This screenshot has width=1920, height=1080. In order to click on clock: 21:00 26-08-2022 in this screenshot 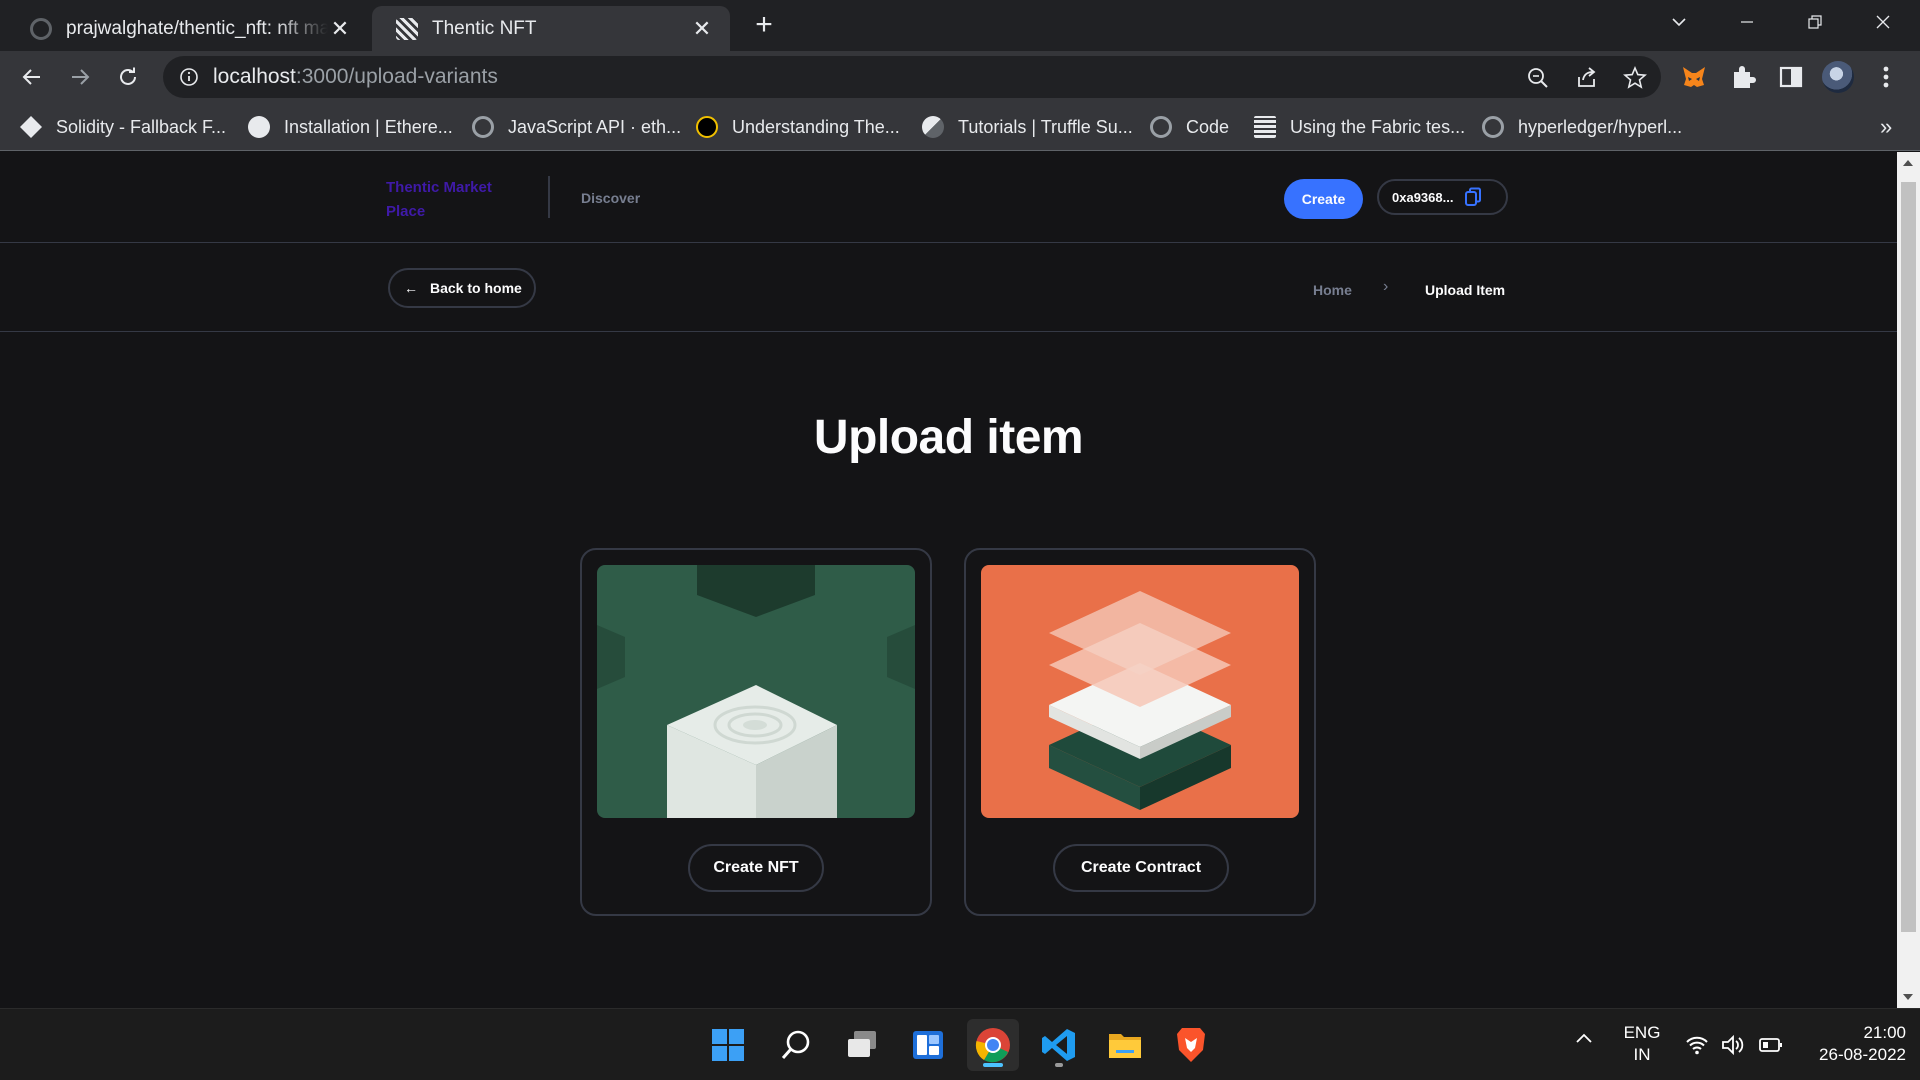, I will do `click(1851, 1044)`.